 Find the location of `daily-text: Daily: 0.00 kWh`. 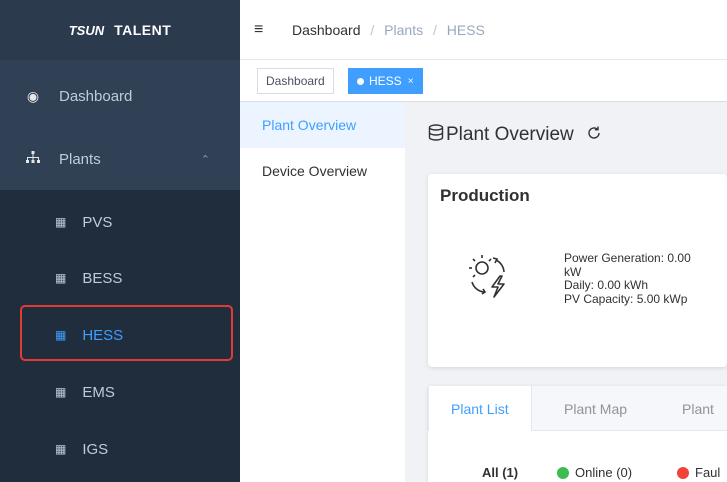

daily-text: Daily: 0.00 kWh is located at coordinates (606, 285).